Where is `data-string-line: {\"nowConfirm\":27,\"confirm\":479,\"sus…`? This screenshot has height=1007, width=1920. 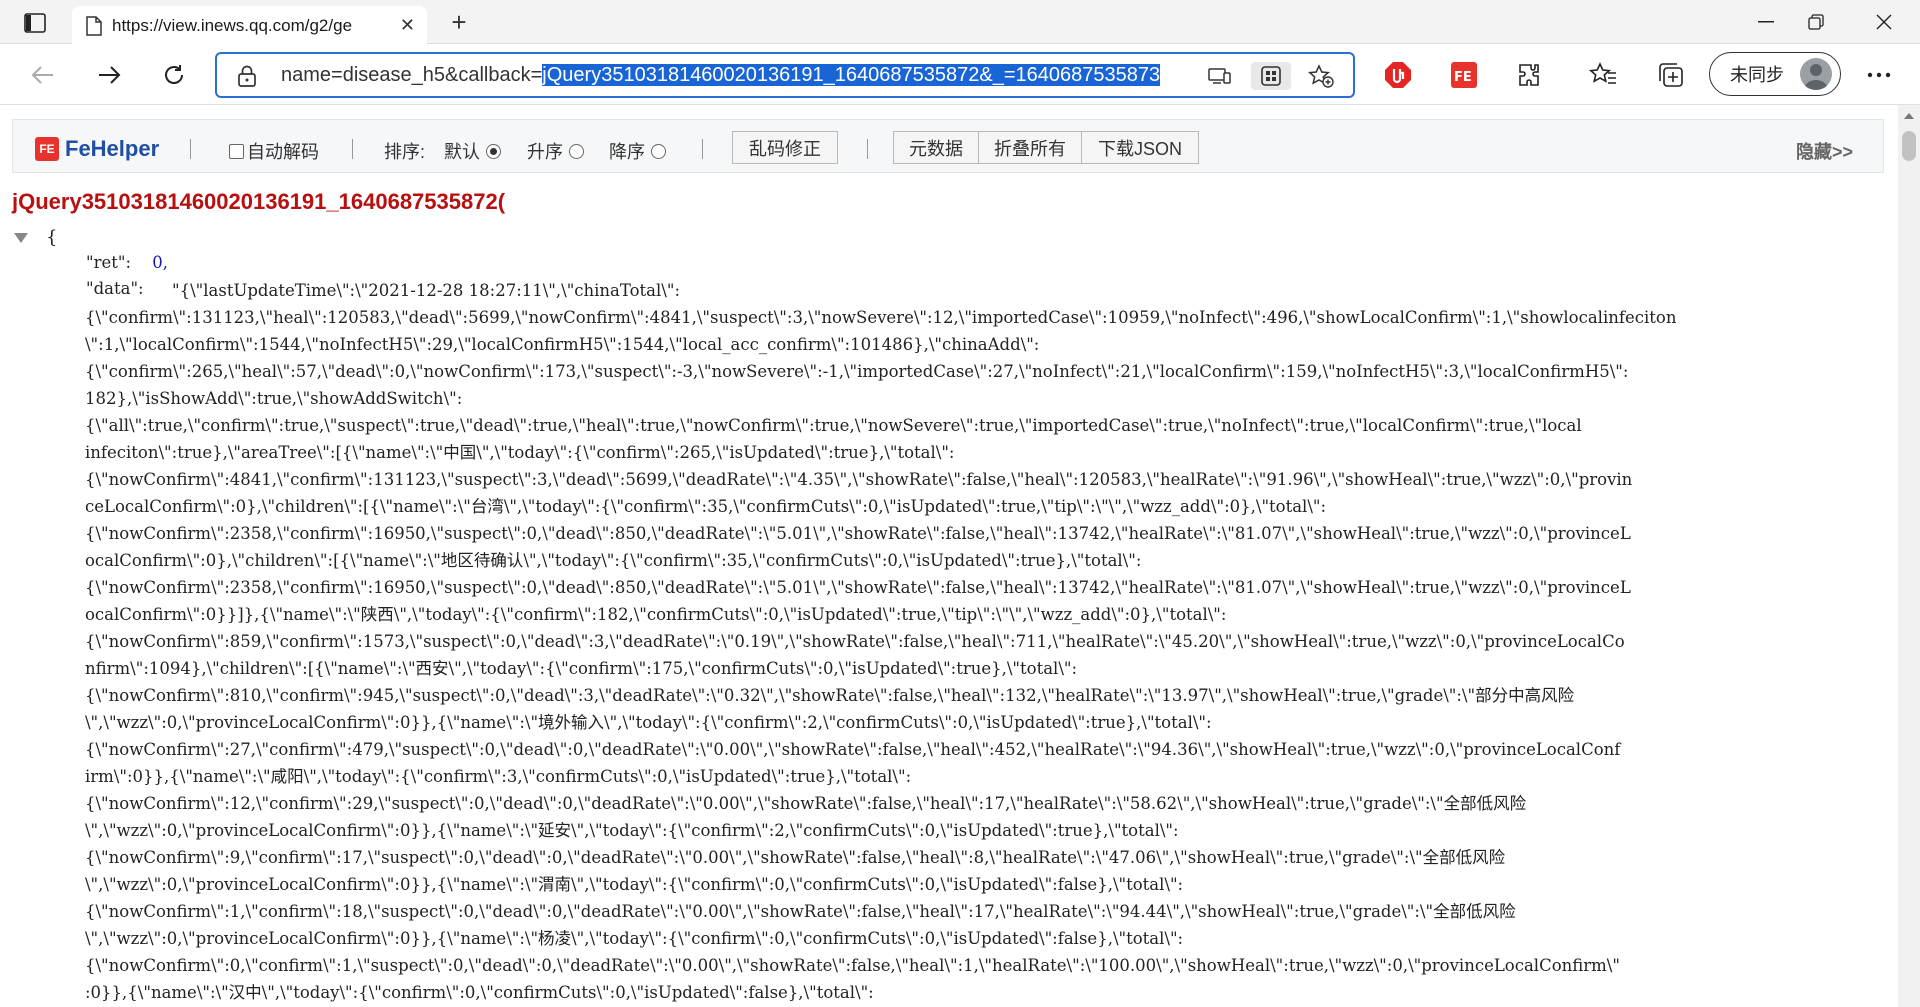 data-string-line: {\"nowConfirm\":27,\"confirm\":479,\"sus… is located at coordinates (853, 749).